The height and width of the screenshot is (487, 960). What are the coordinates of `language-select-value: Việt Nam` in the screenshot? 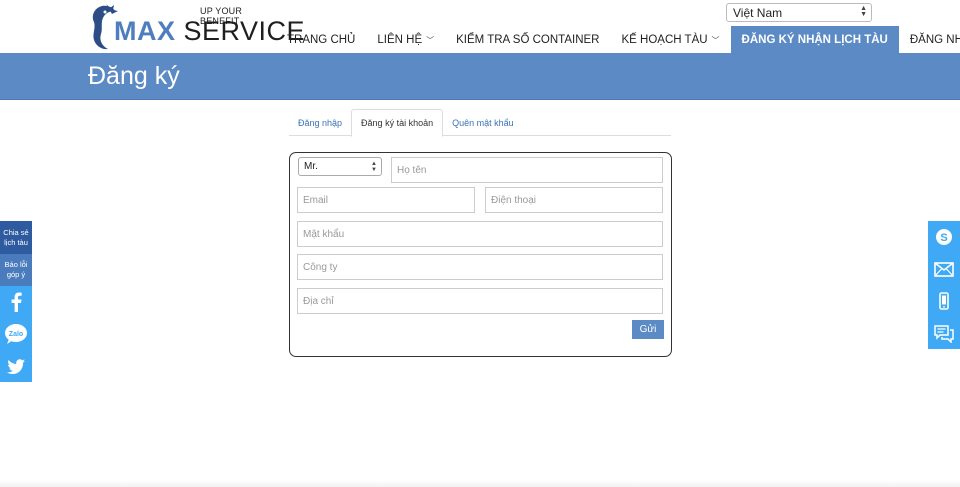 It's located at (758, 13).